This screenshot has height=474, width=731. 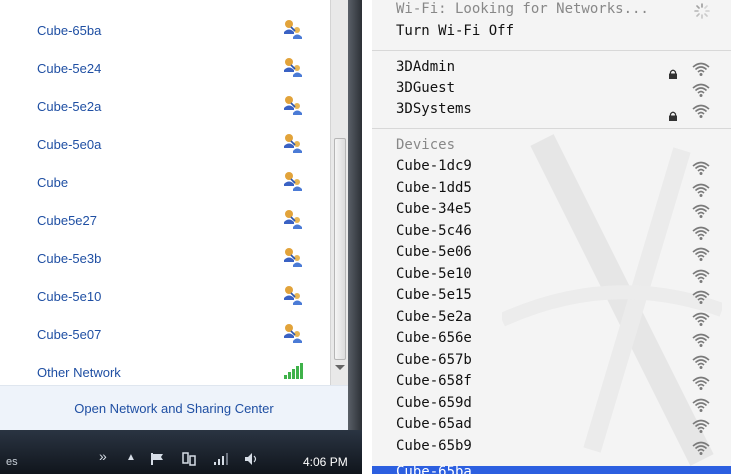 What do you see at coordinates (551, 276) in the screenshot?
I see `device-item: Cube-5e10` at bounding box center [551, 276].